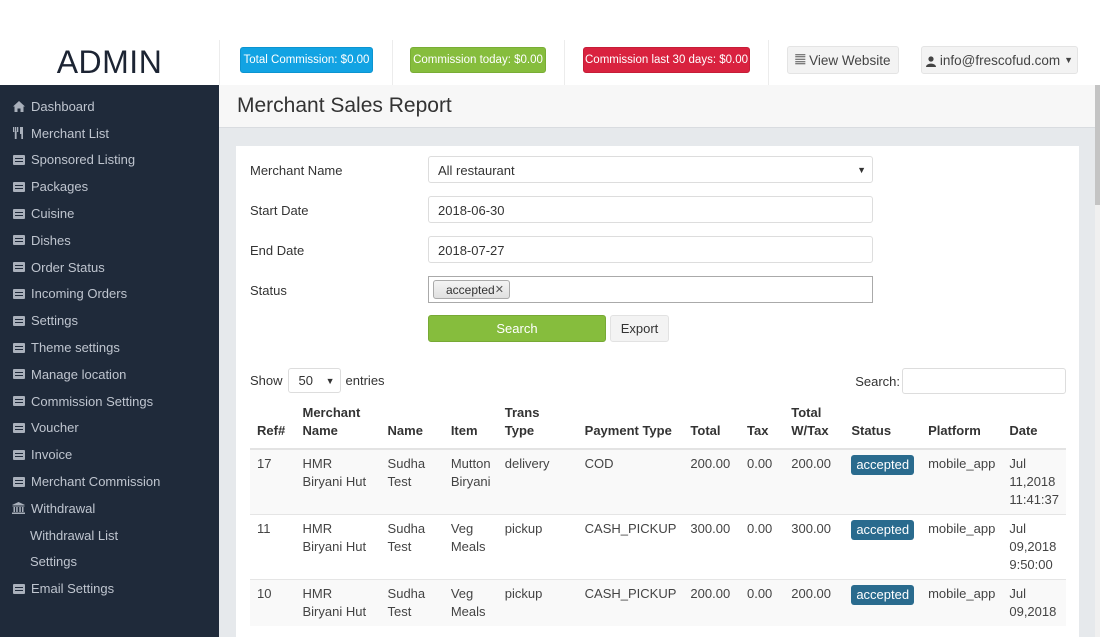  What do you see at coordinates (476, 170) in the screenshot?
I see `merchant-name-value: All restaurant` at bounding box center [476, 170].